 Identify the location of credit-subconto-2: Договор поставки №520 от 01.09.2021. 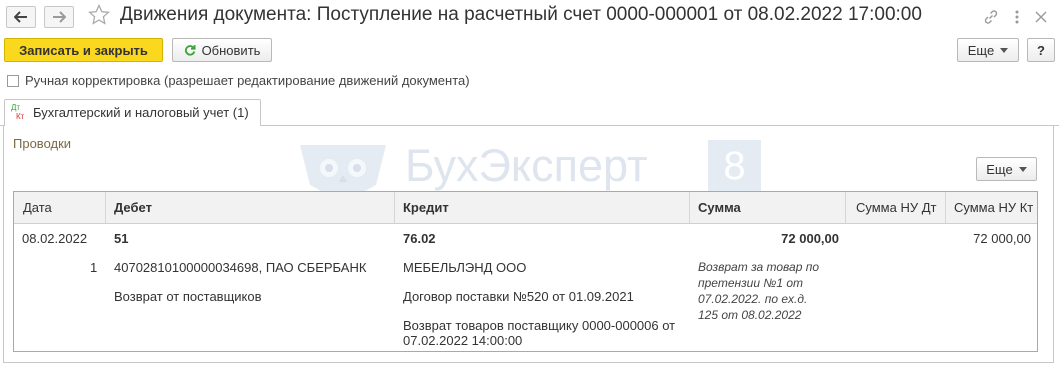
(518, 296).